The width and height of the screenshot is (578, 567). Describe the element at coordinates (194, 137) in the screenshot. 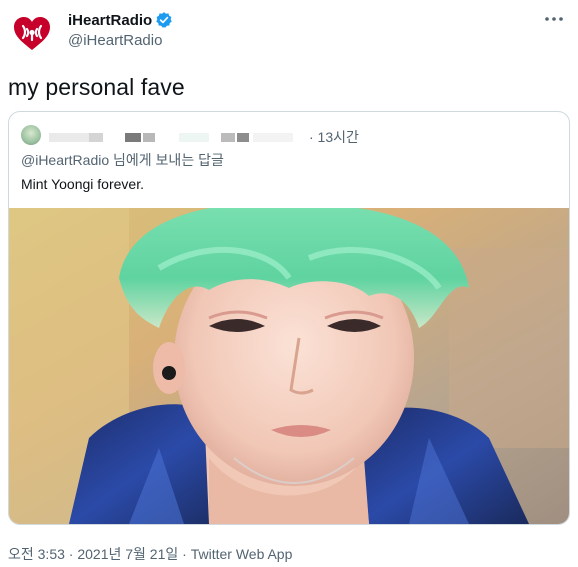

I see `redacted-handle` at that location.